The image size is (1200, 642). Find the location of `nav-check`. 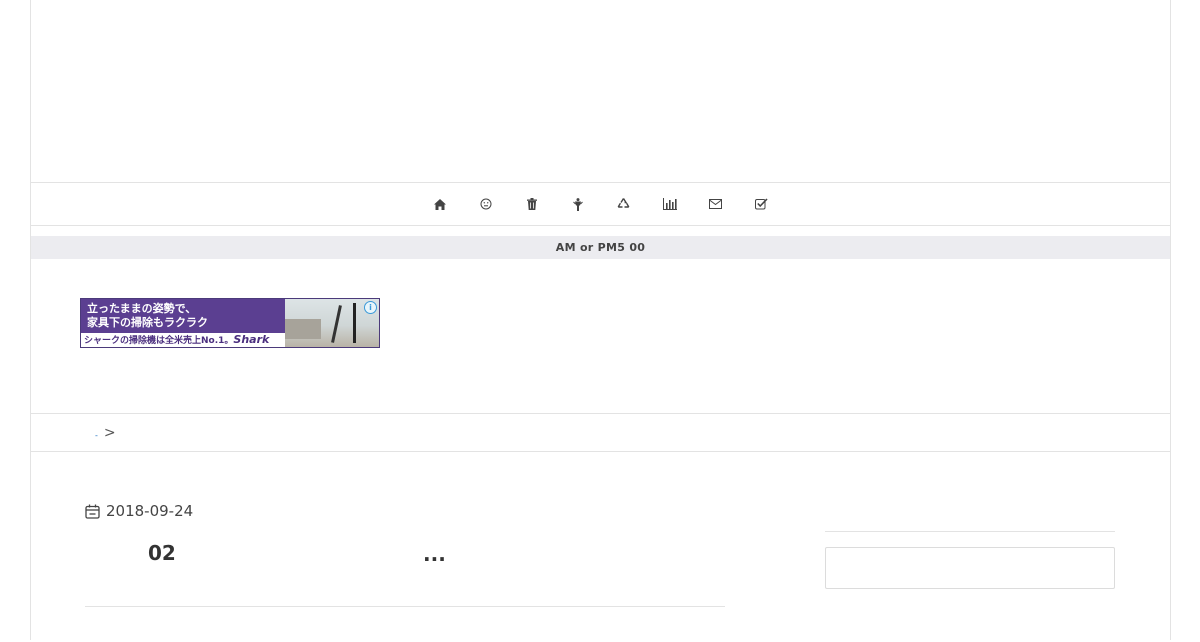

nav-check is located at coordinates (762, 204).